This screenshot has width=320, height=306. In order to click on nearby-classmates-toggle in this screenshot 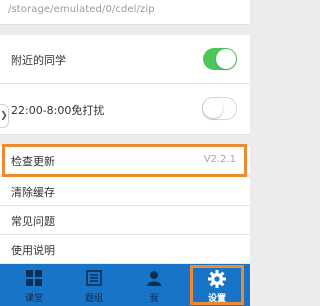, I will do `click(220, 59)`.